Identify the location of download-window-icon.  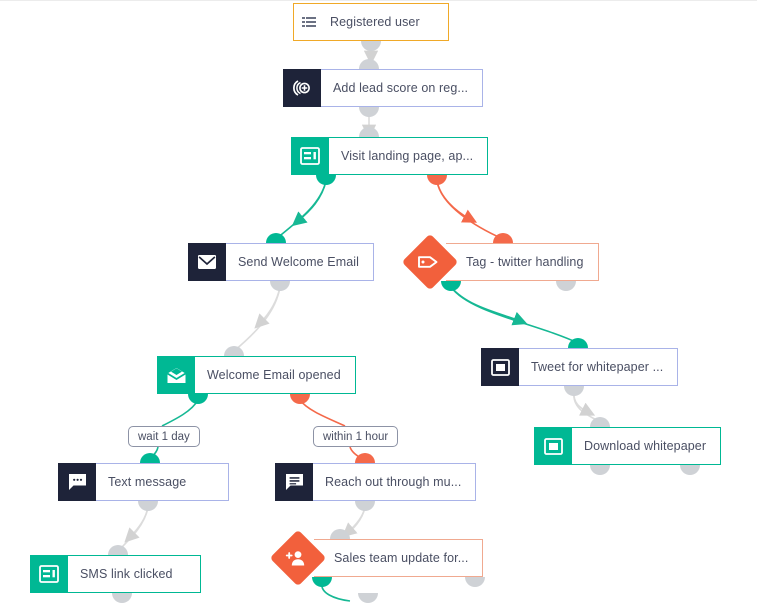
(553, 446).